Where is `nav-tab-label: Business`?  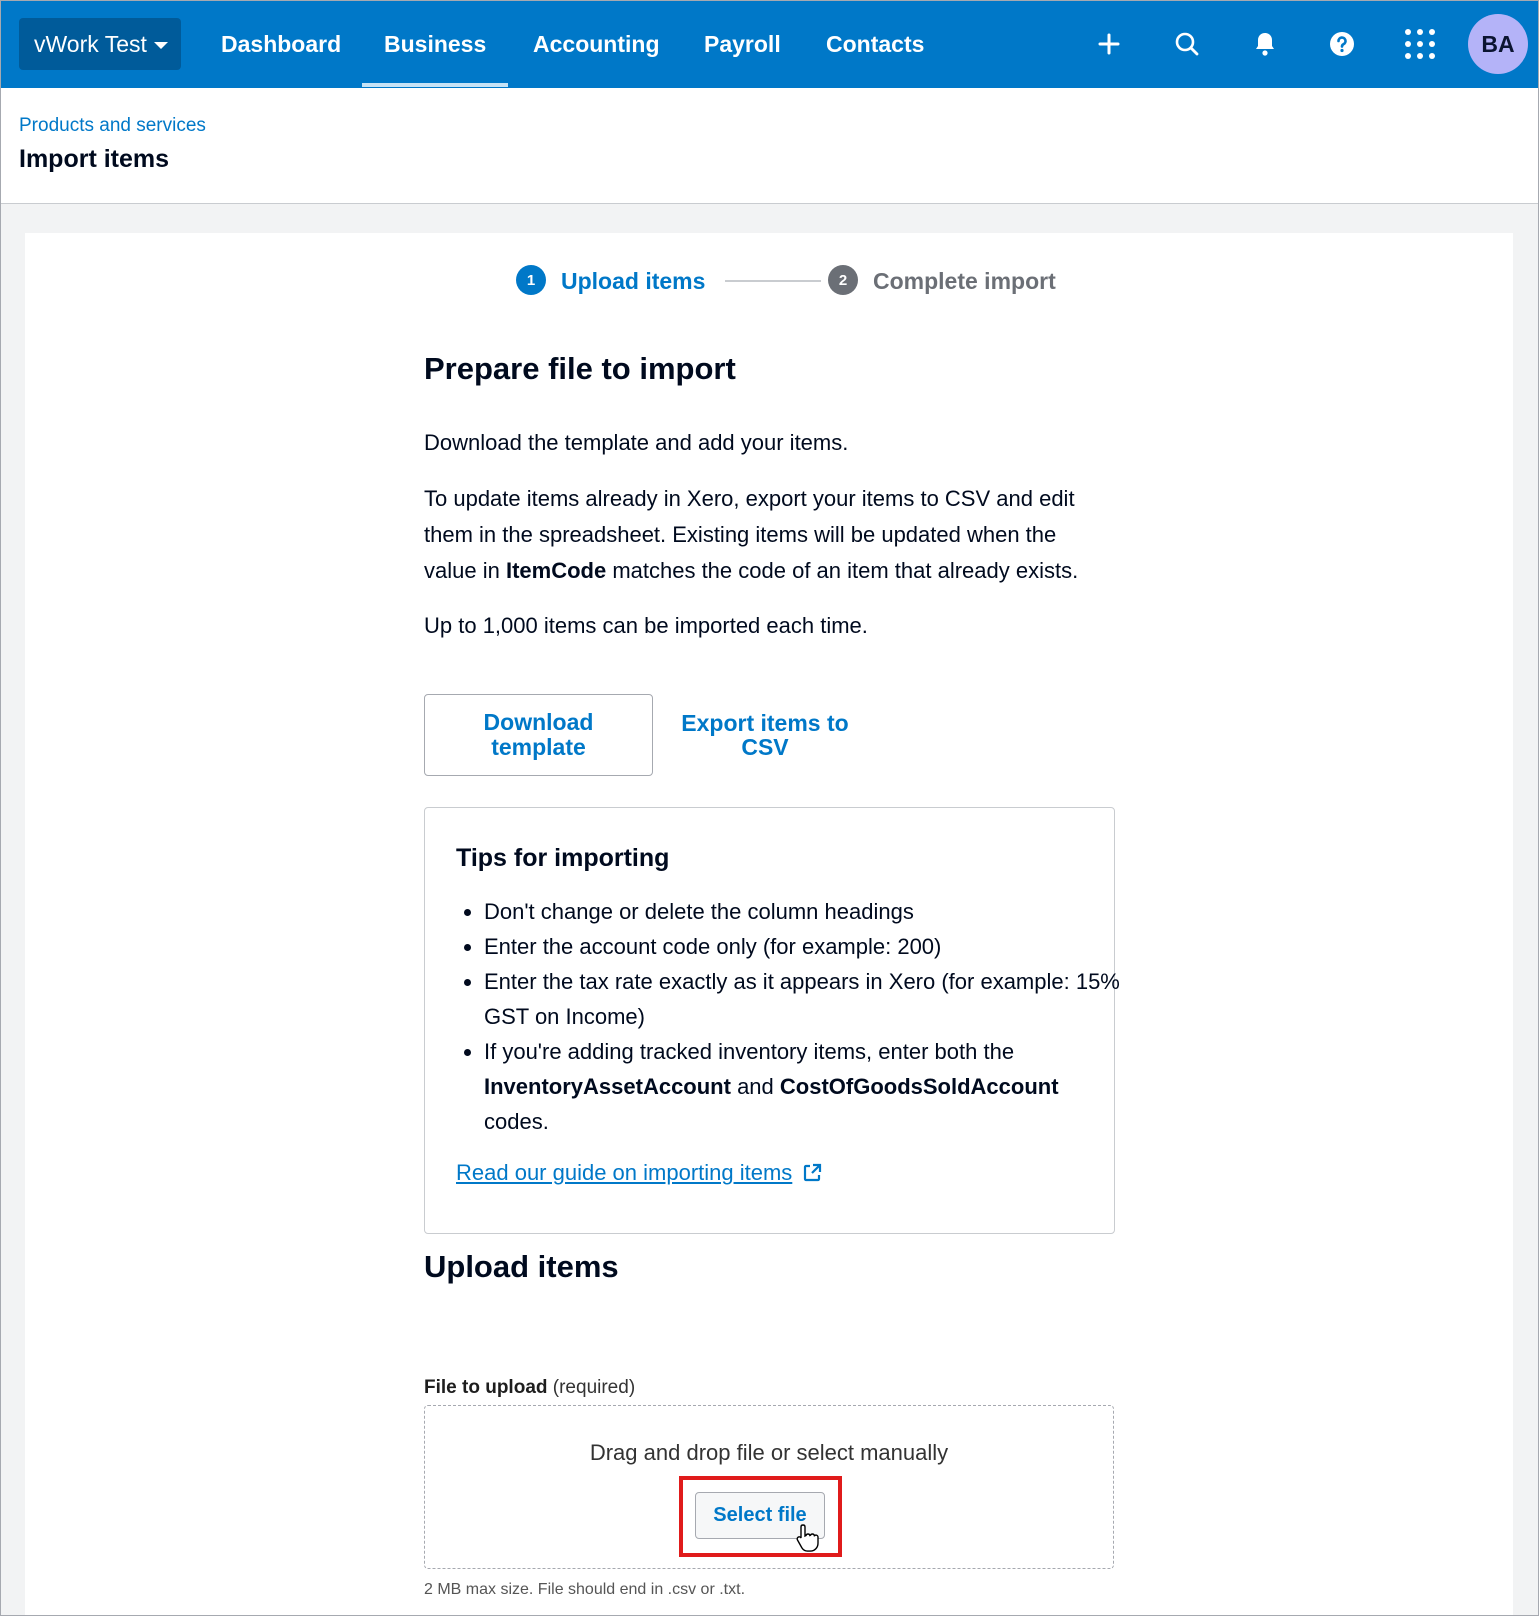 nav-tab-label: Business is located at coordinates (435, 43).